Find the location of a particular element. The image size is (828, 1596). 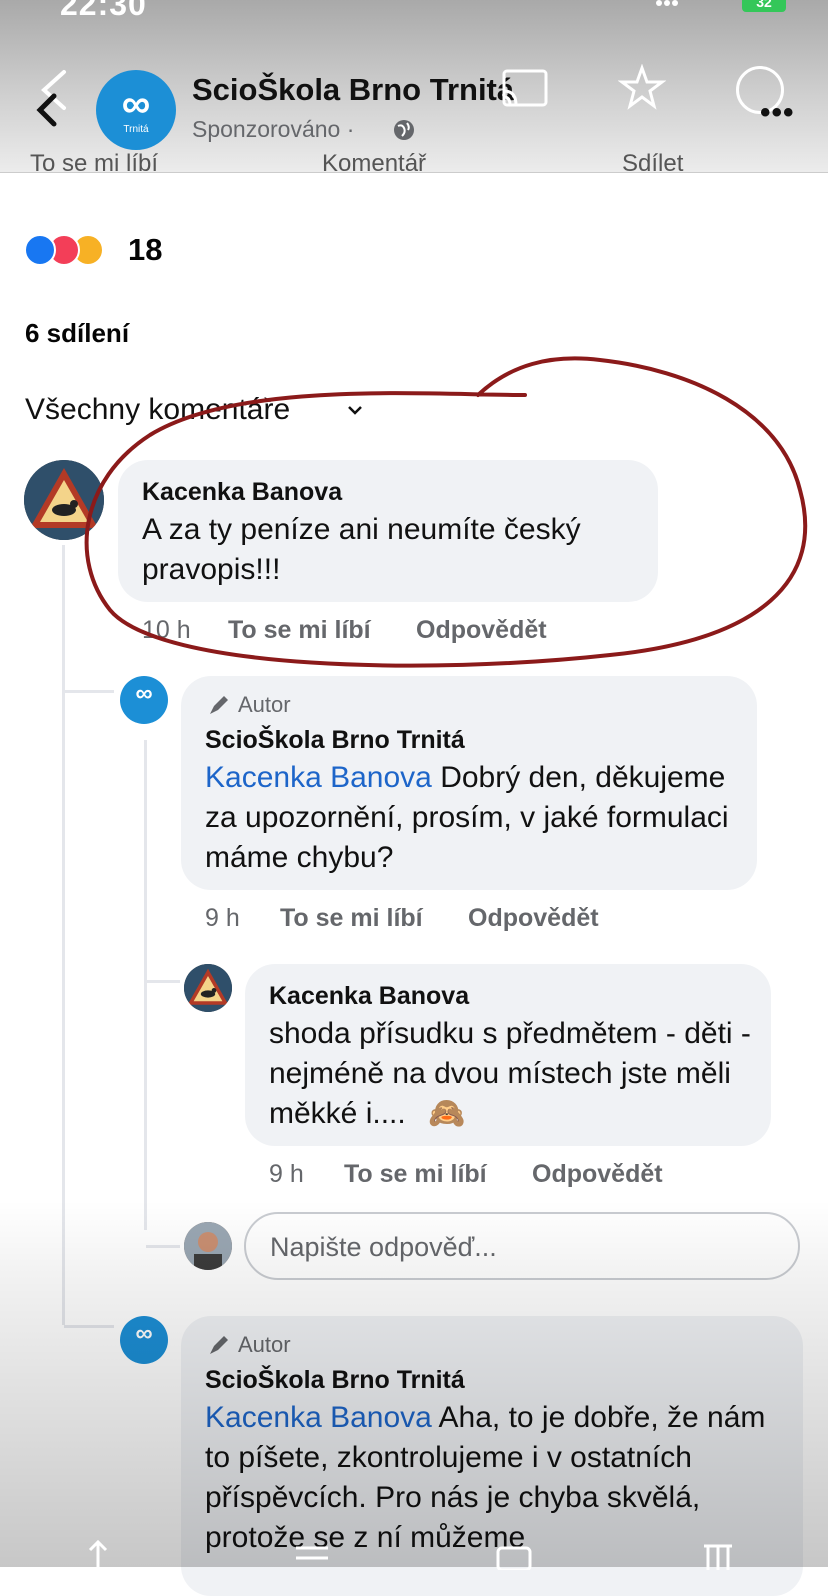

comment-action: Komentář is located at coordinates (374, 164).